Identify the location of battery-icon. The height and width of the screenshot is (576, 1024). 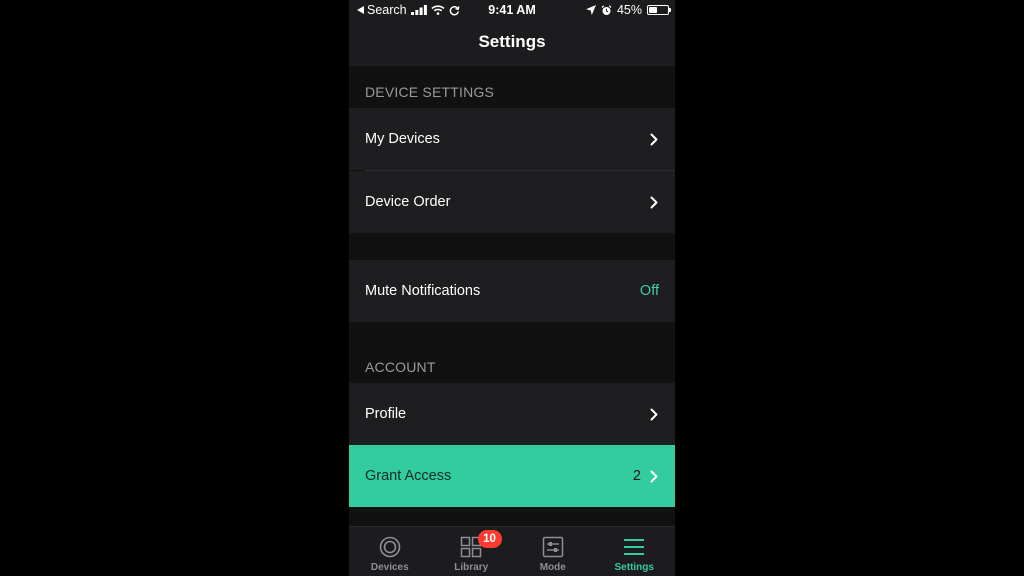
(659, 10).